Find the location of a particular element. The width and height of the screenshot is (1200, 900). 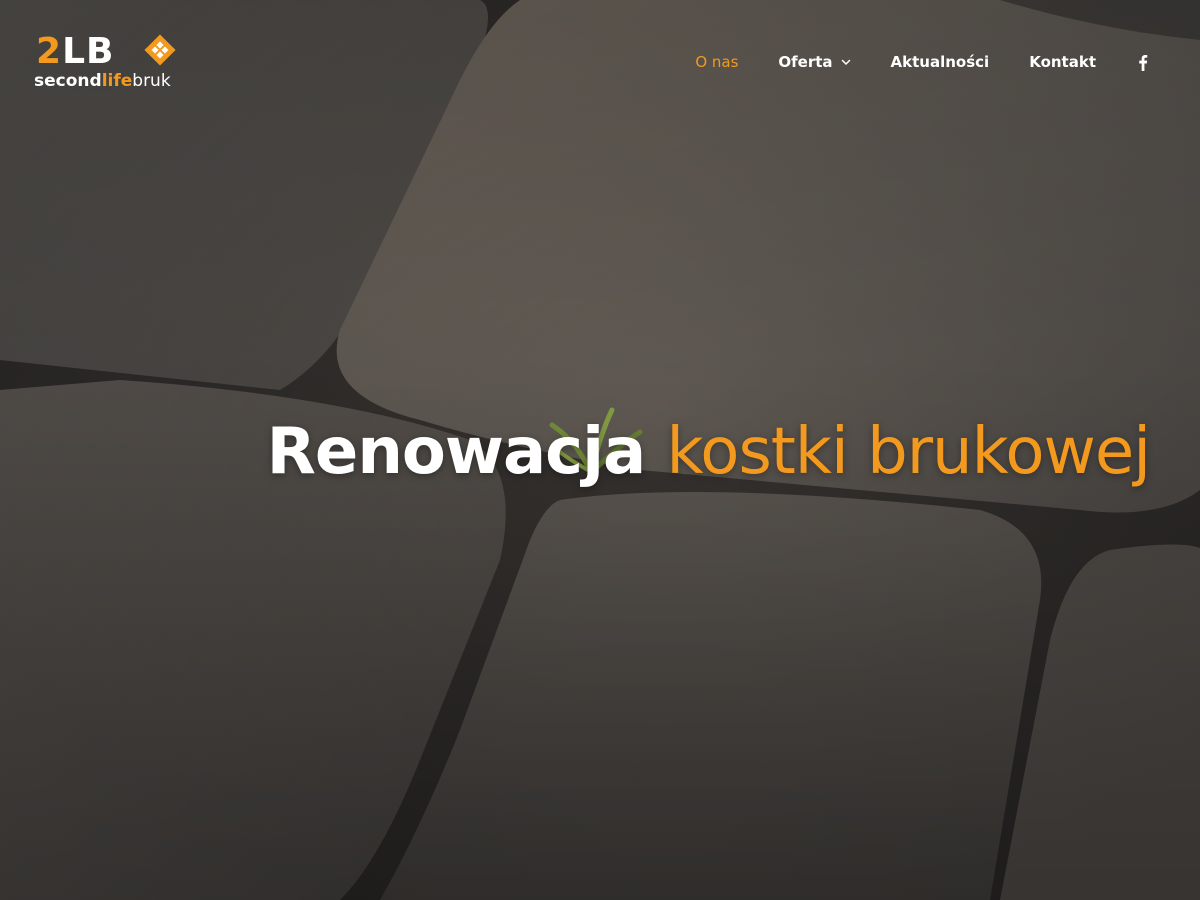

paving-diamond-icon is located at coordinates (160, 50).